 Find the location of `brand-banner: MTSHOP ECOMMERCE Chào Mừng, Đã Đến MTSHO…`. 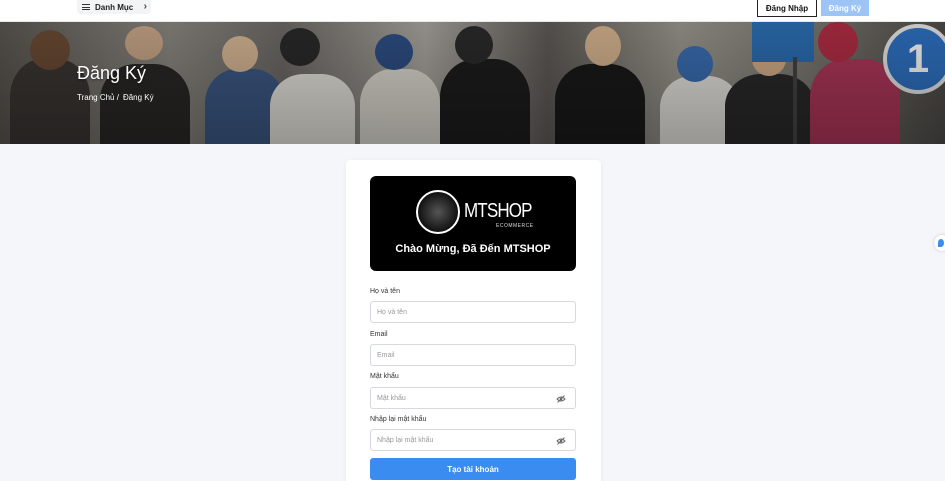

brand-banner: MTSHOP ECOMMERCE Chào Mừng, Đã Đến MTSHO… is located at coordinates (473, 223).